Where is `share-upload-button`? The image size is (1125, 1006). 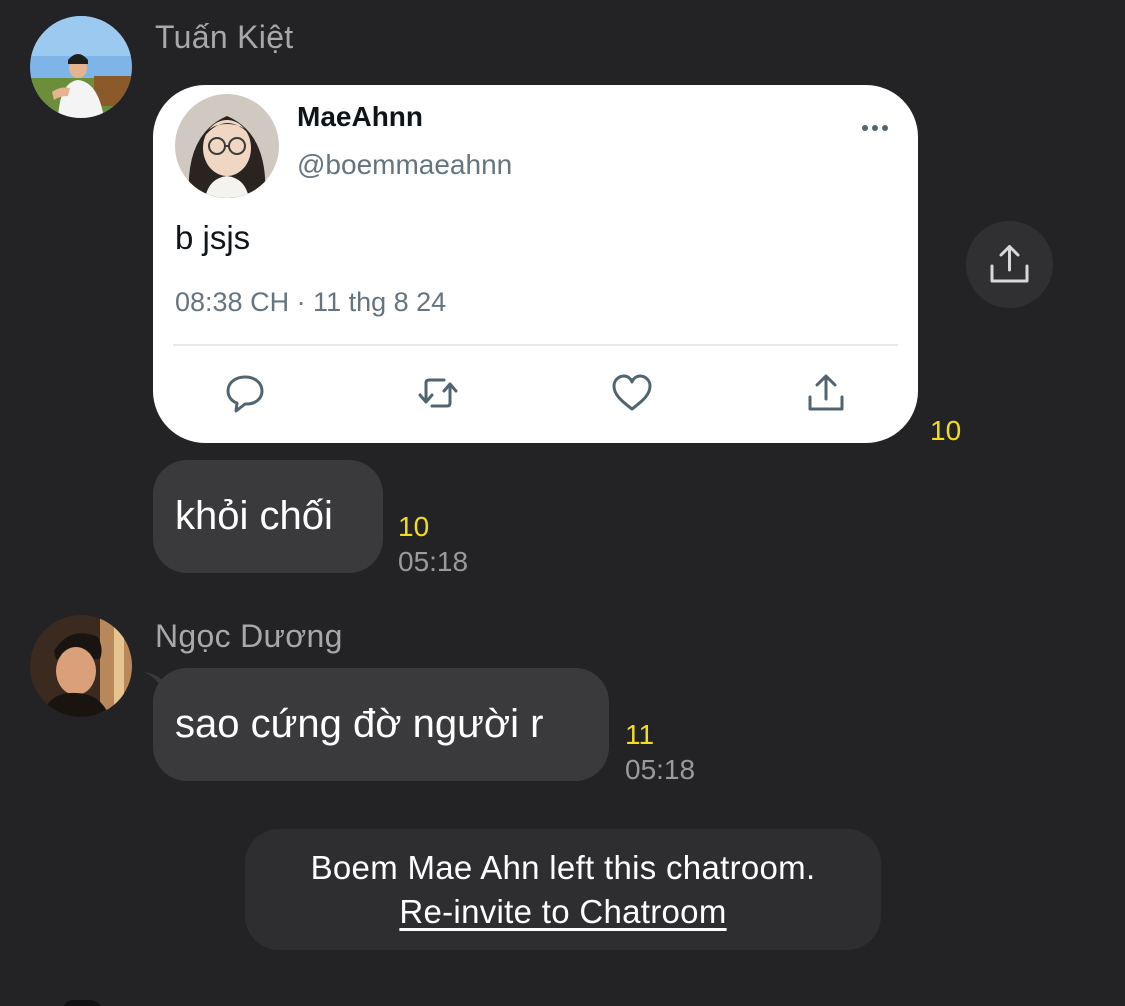
share-upload-button is located at coordinates (1009, 264).